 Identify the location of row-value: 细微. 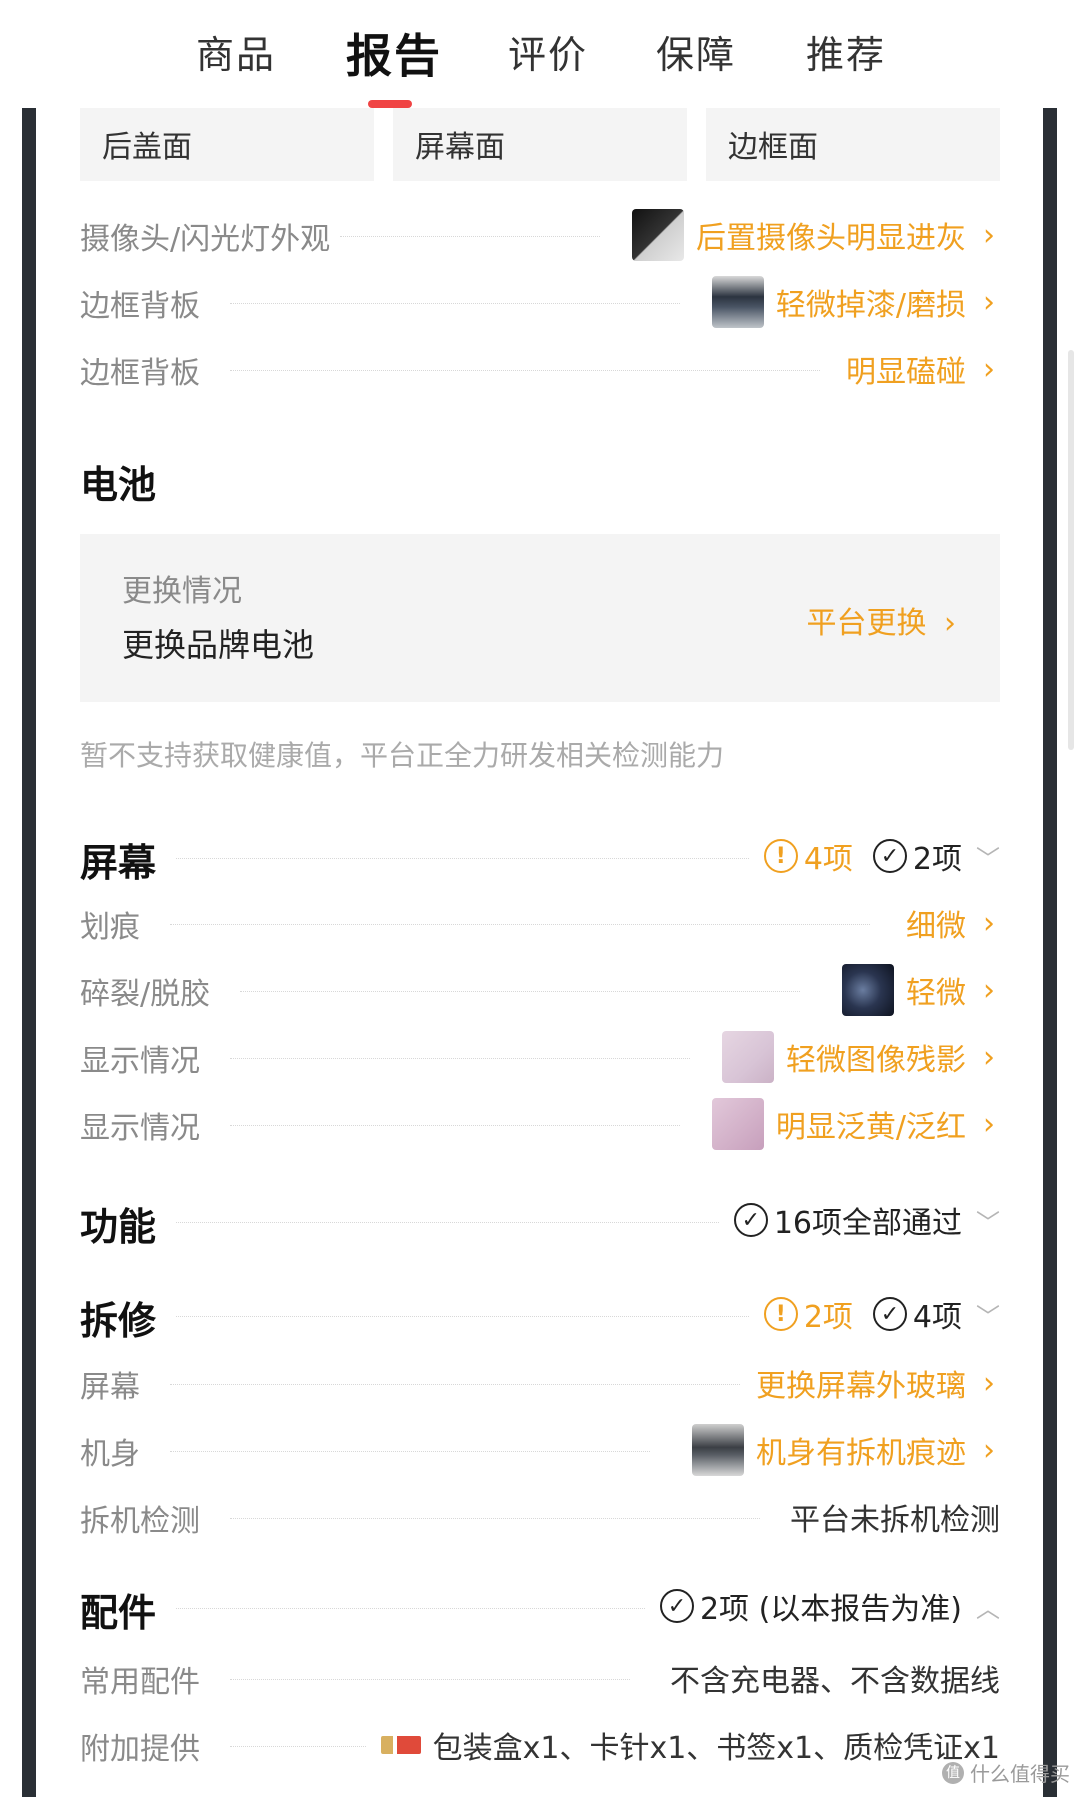
(936, 926).